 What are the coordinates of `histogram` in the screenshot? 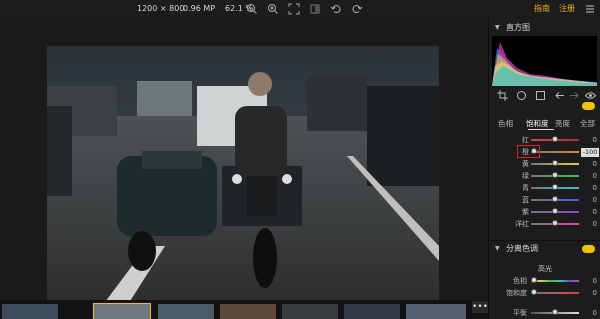 It's located at (544, 61).